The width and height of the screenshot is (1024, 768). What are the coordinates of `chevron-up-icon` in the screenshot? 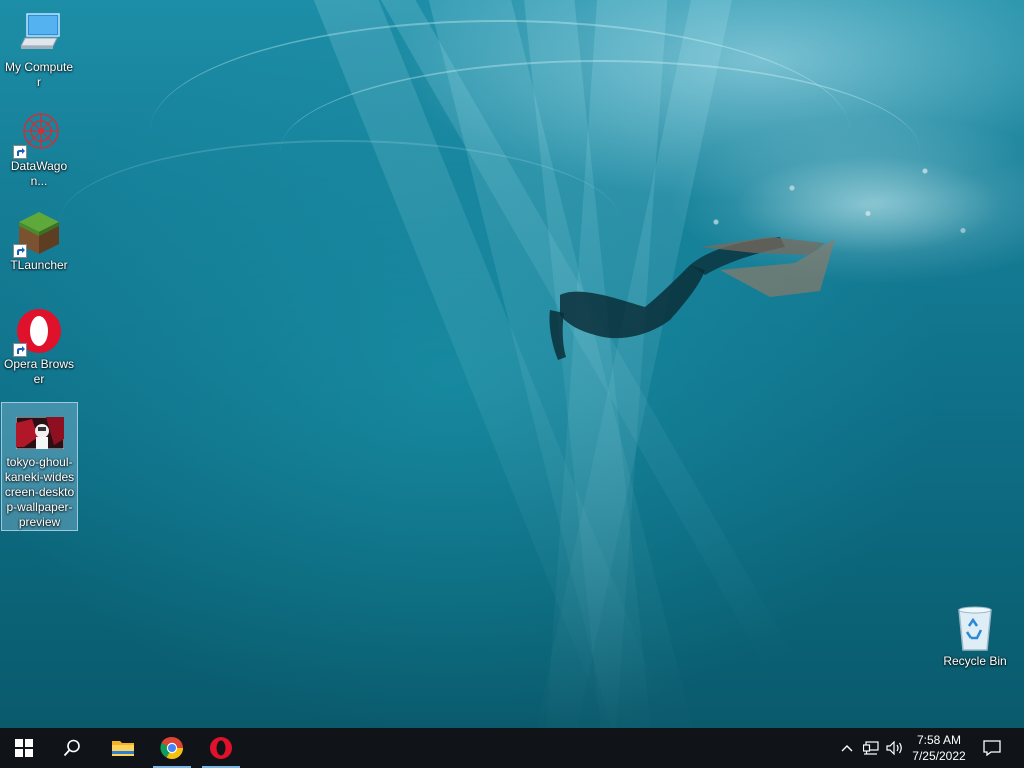 It's located at (847, 748).